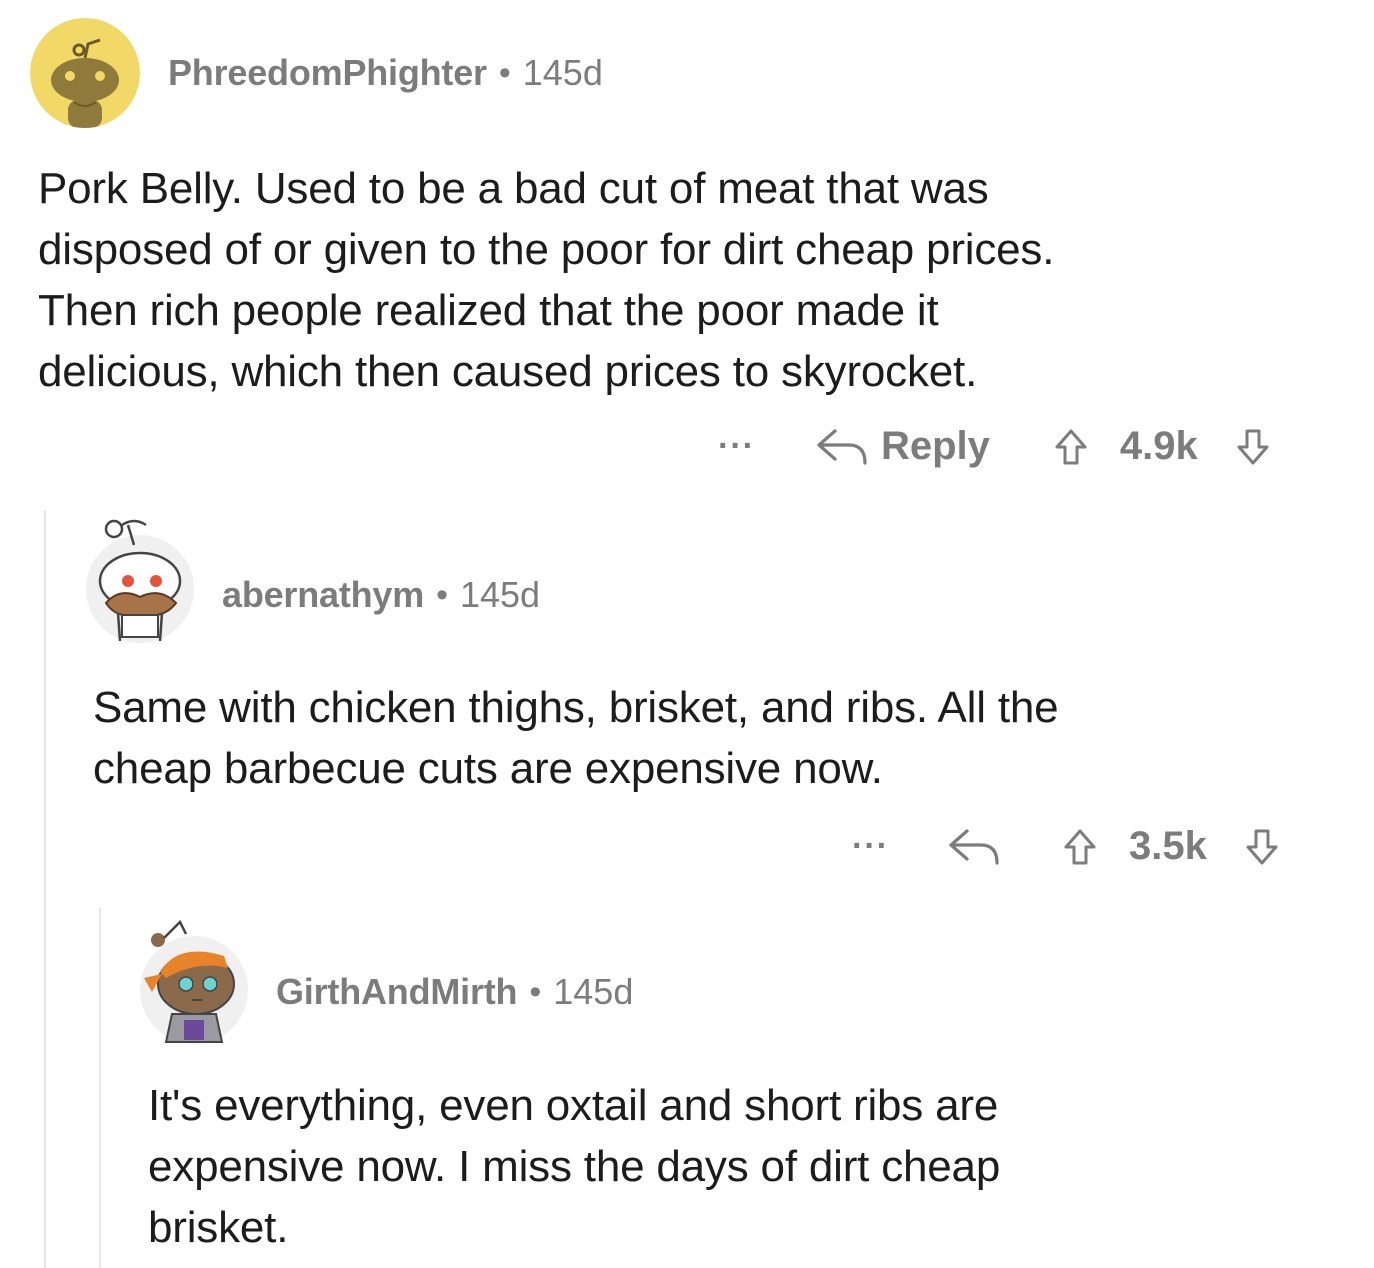  What do you see at coordinates (194, 981) in the screenshot?
I see `snoo-bandana-avatar-icon` at bounding box center [194, 981].